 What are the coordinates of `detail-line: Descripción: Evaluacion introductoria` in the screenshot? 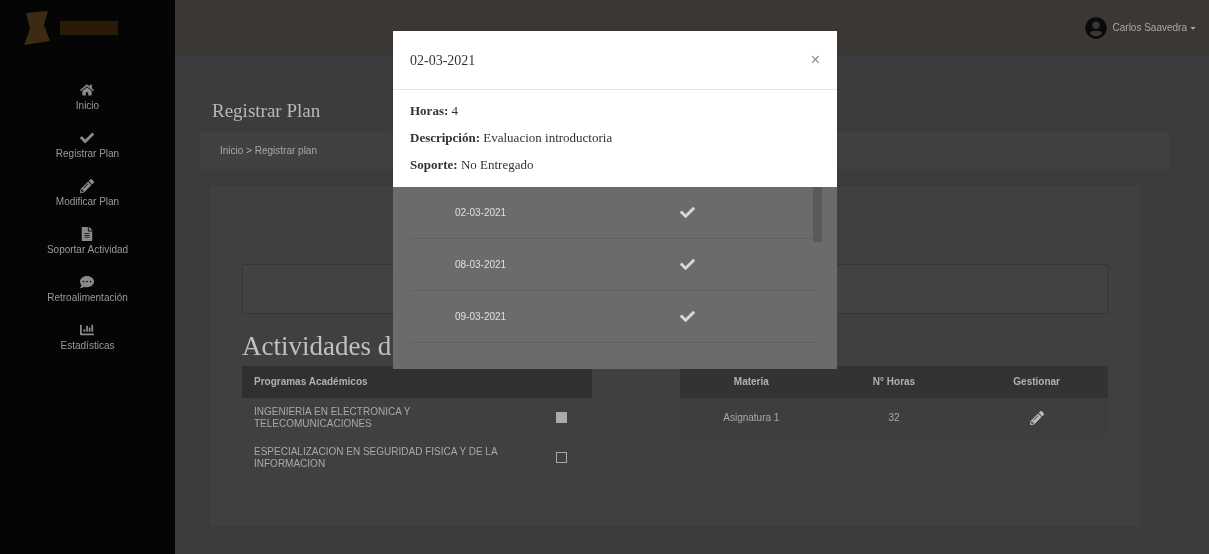 It's located at (512, 138).